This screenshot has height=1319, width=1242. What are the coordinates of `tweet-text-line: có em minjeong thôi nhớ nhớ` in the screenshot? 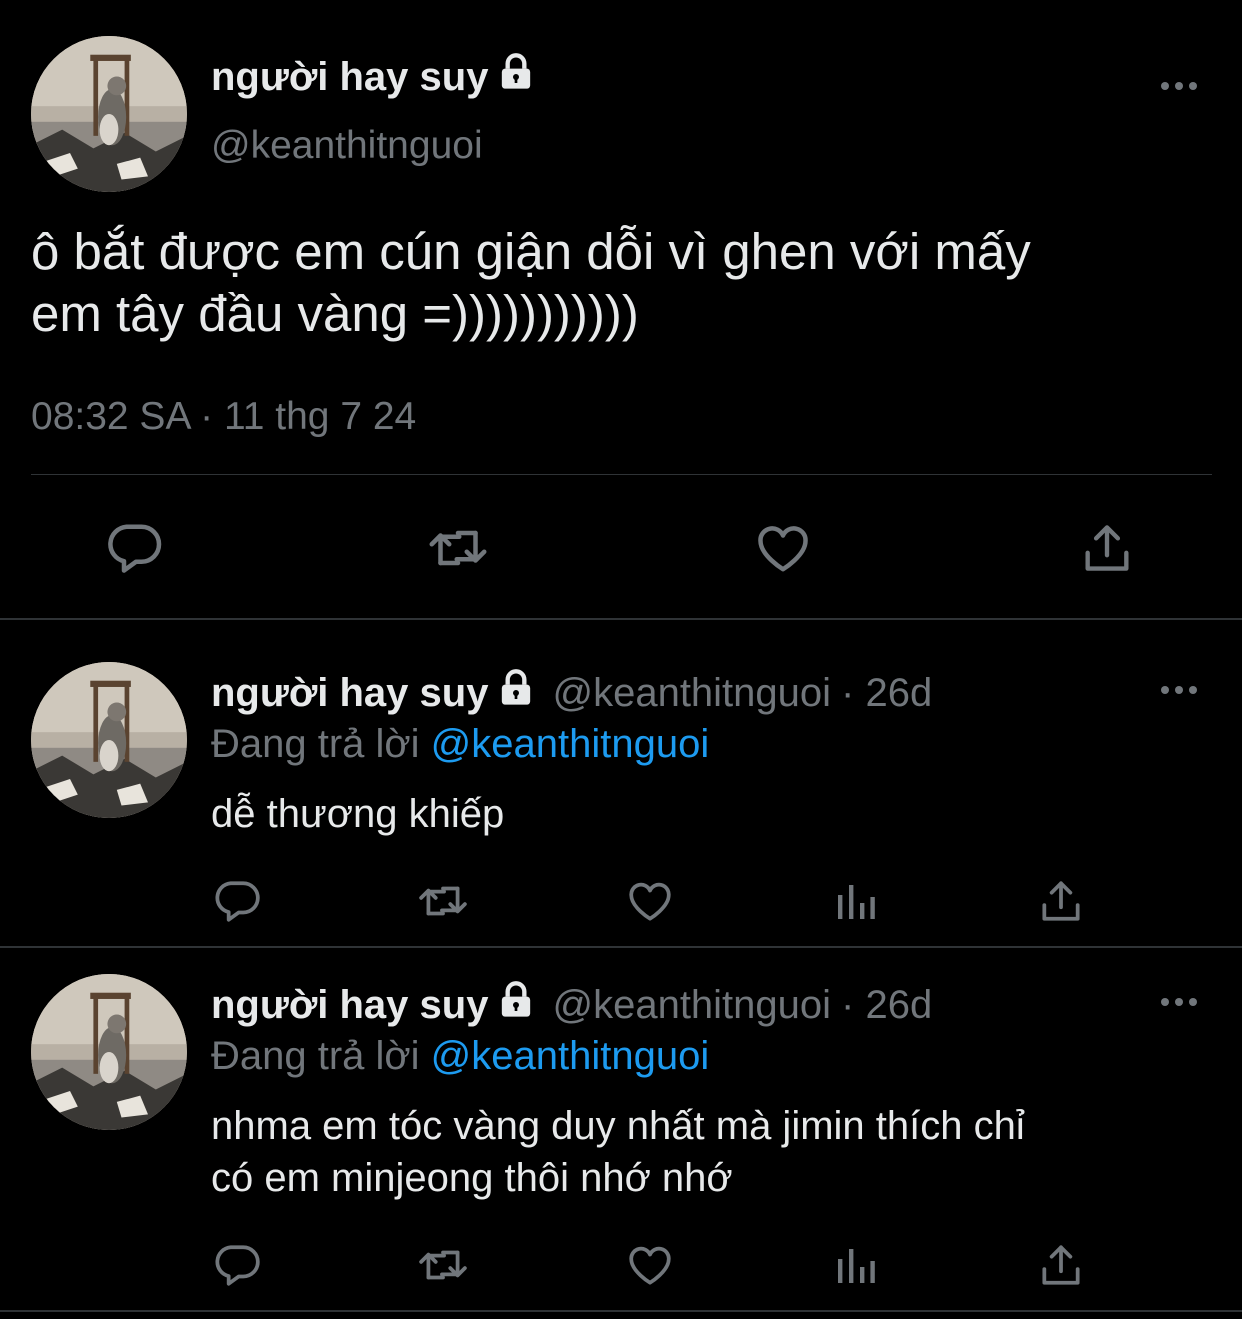 It's located at (472, 1178).